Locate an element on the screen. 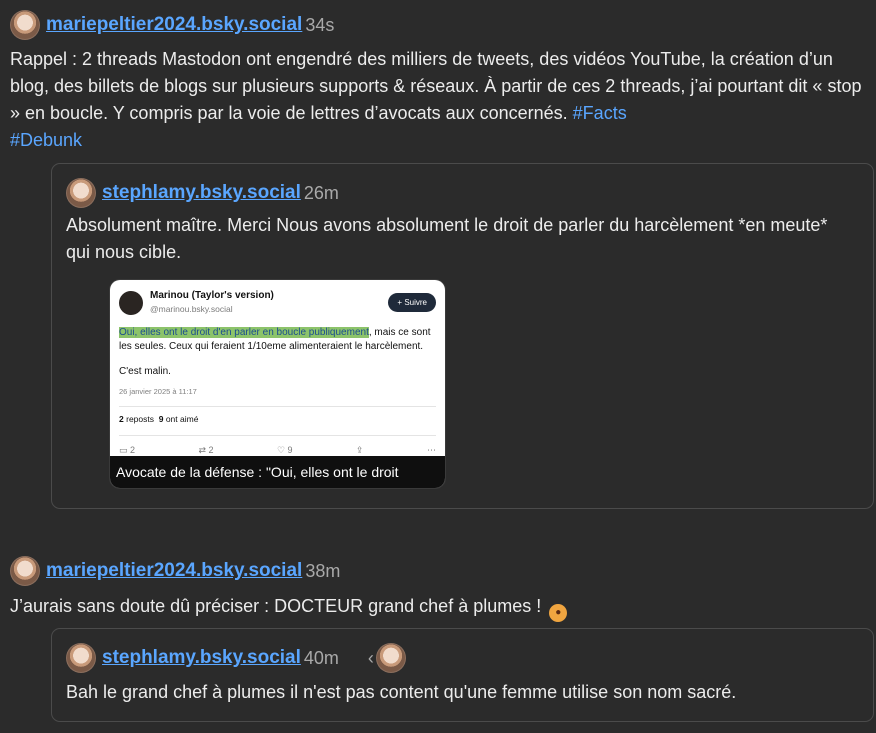 The height and width of the screenshot is (733, 876). quote-header: stephlamy.bsky.social 40m ‹ is located at coordinates (236, 658).